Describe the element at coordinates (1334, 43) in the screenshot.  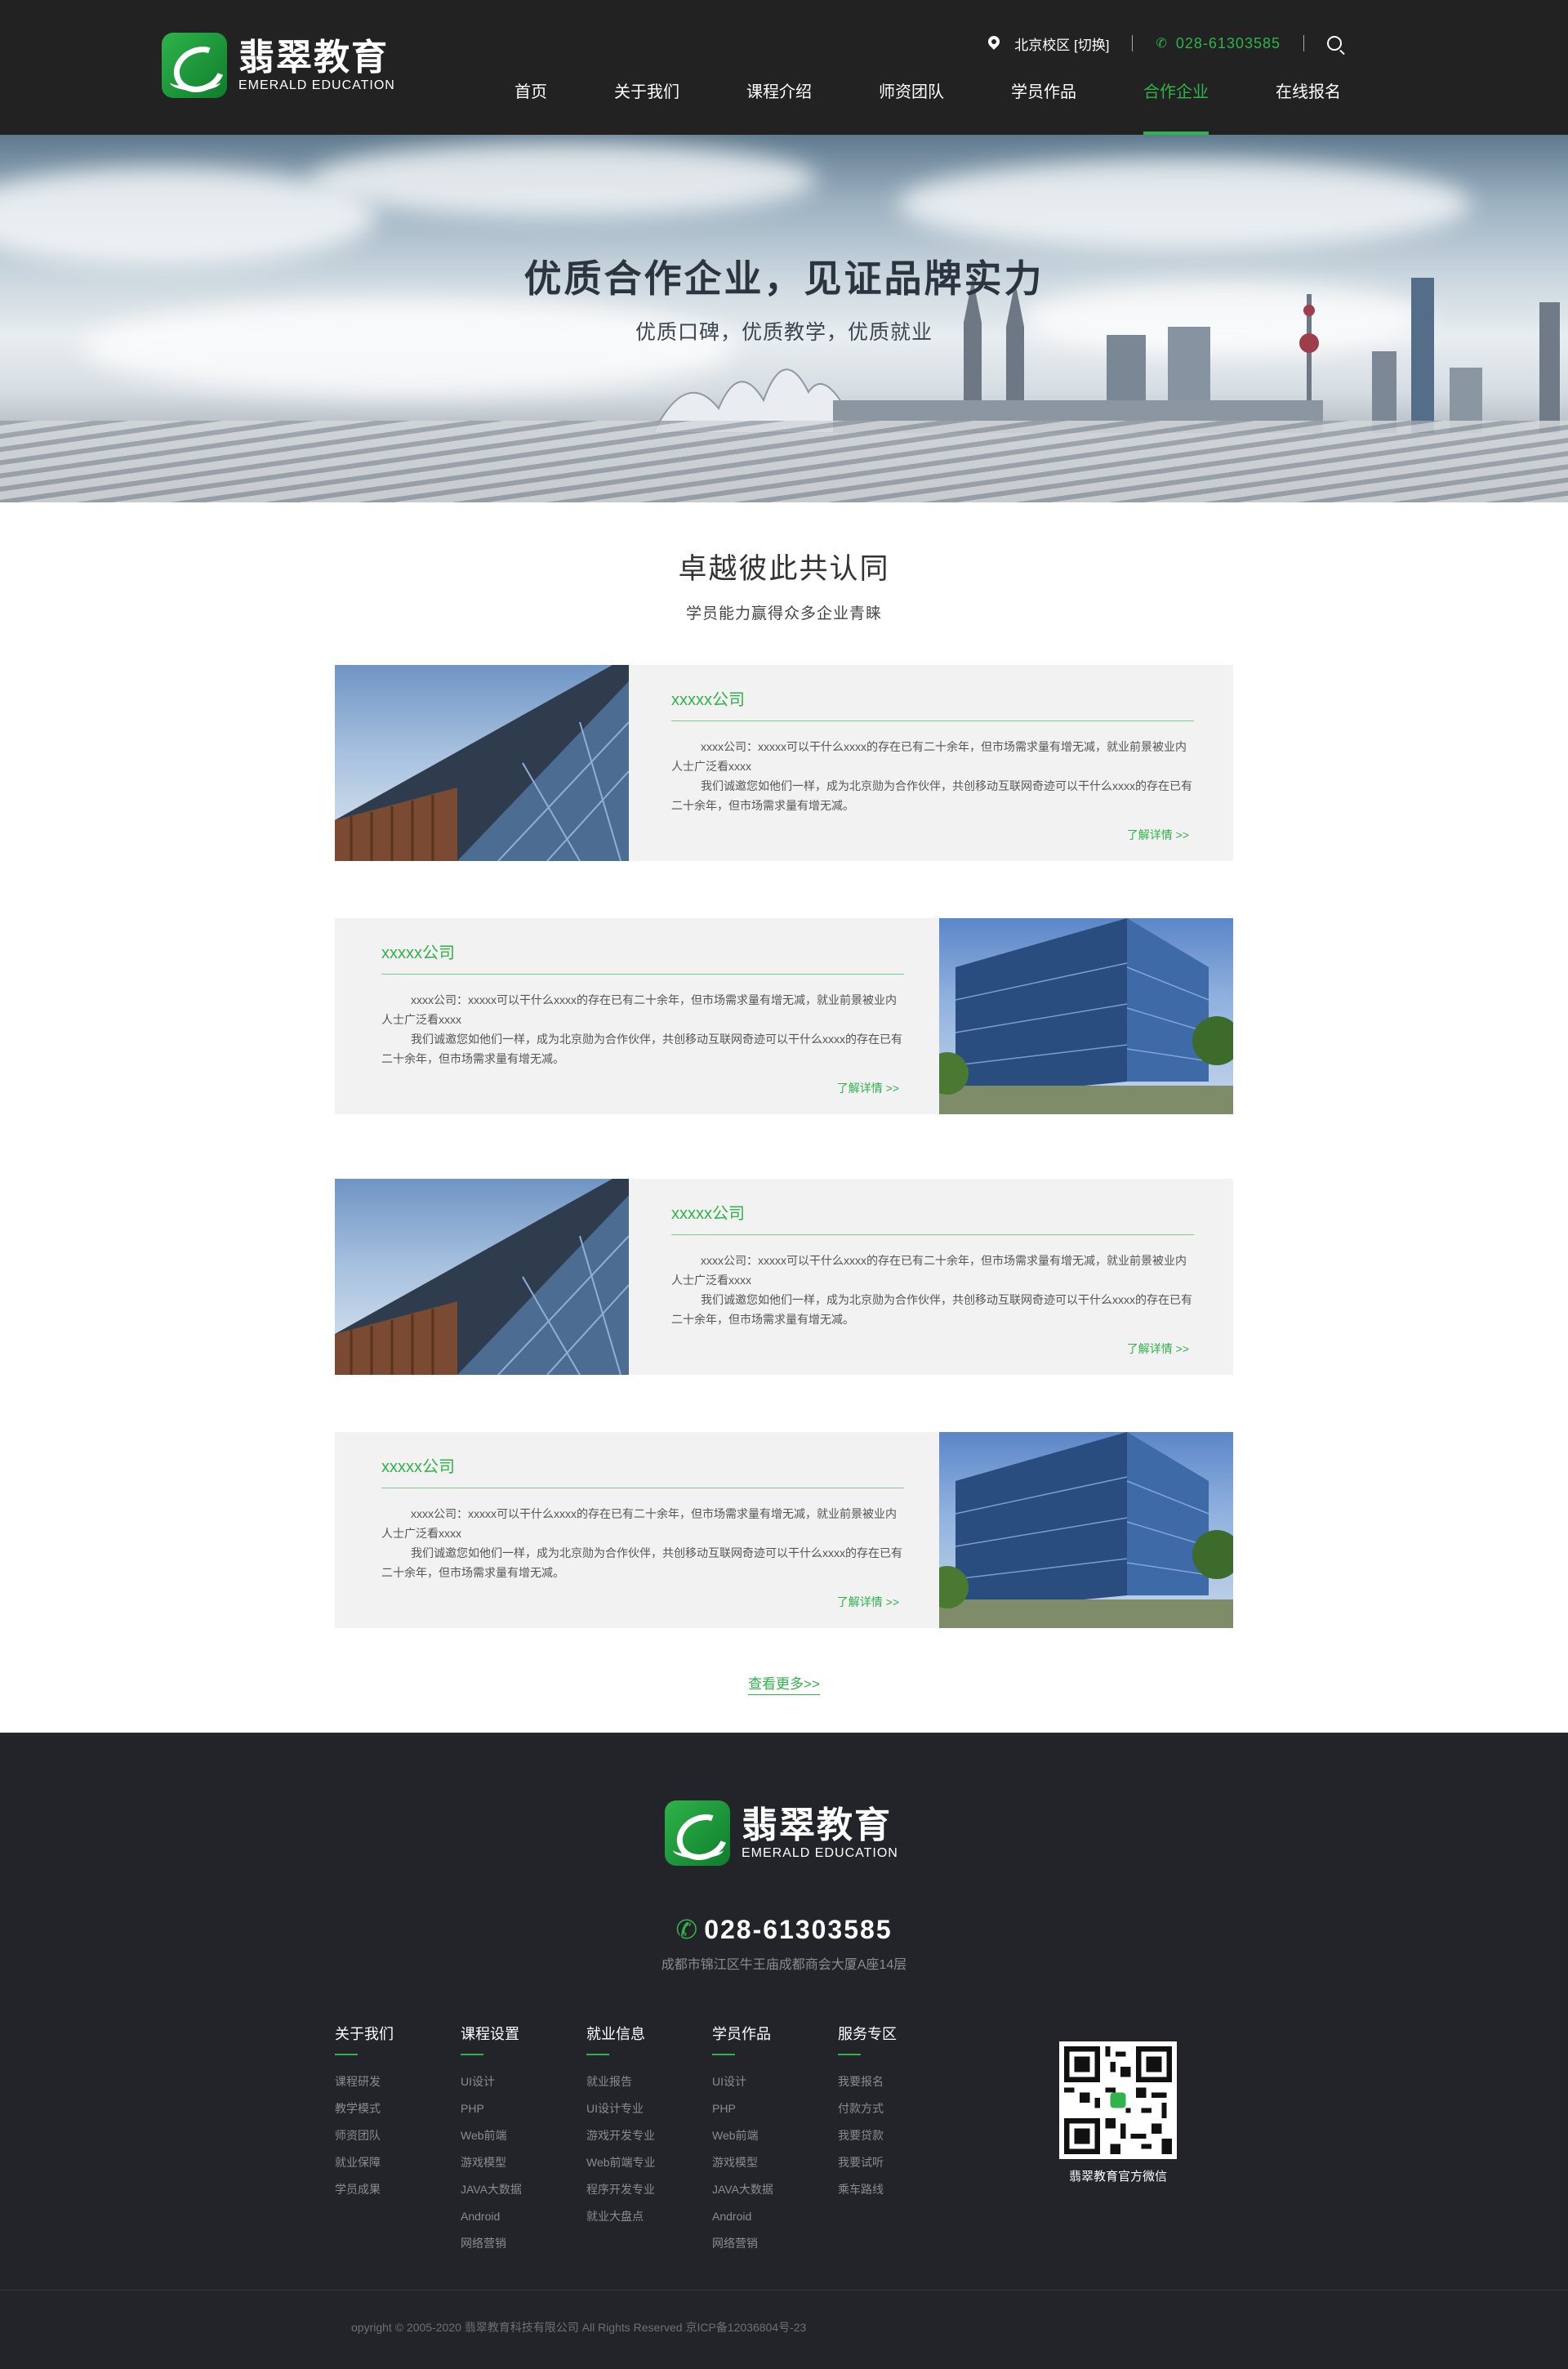
I see `search-icon` at that location.